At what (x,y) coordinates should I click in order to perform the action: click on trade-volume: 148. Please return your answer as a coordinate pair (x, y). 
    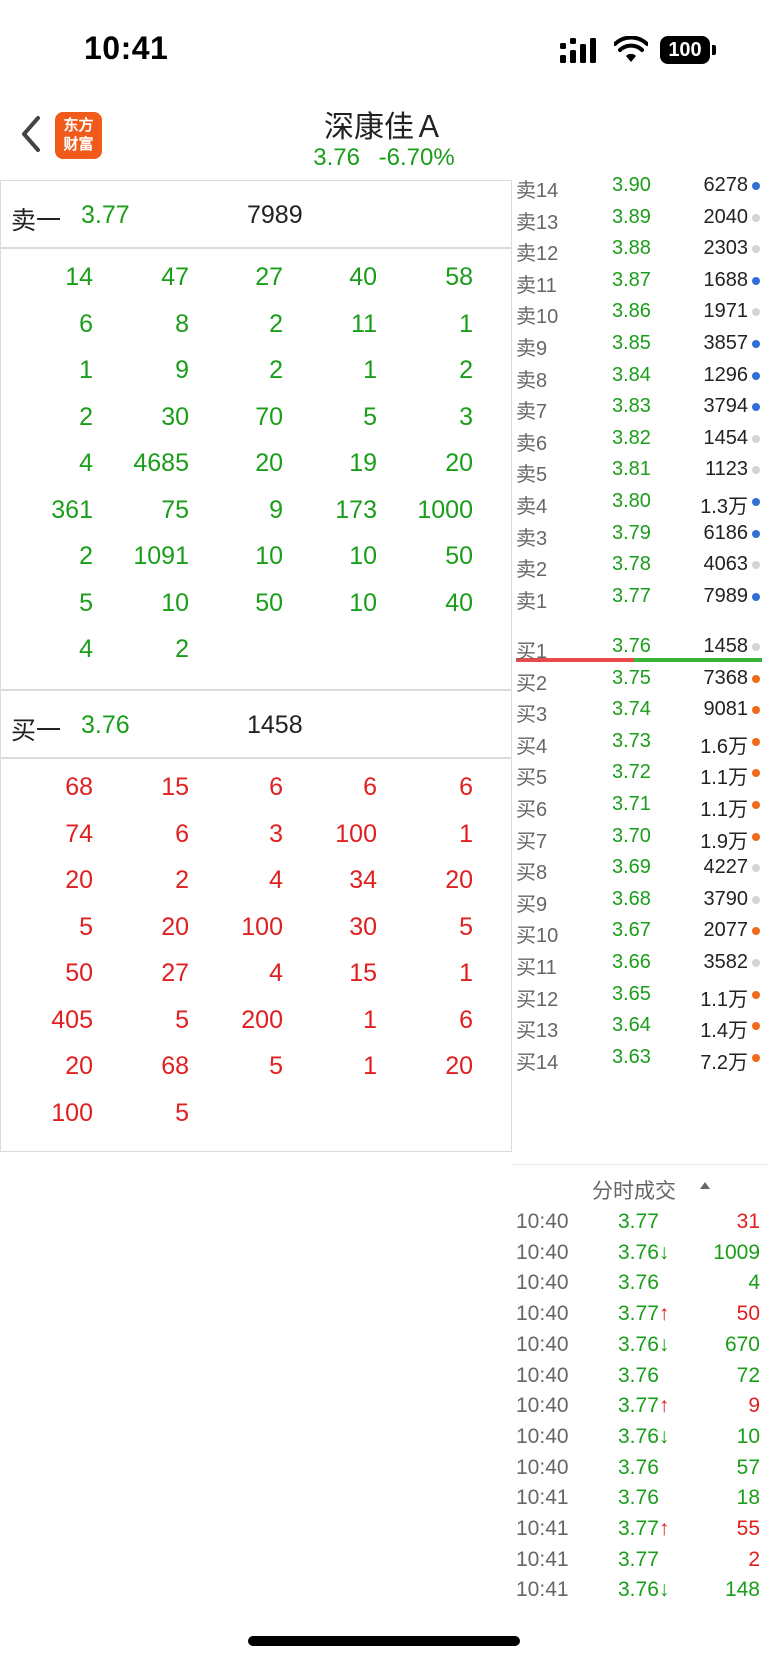
    Looking at the image, I should click on (742, 1590).